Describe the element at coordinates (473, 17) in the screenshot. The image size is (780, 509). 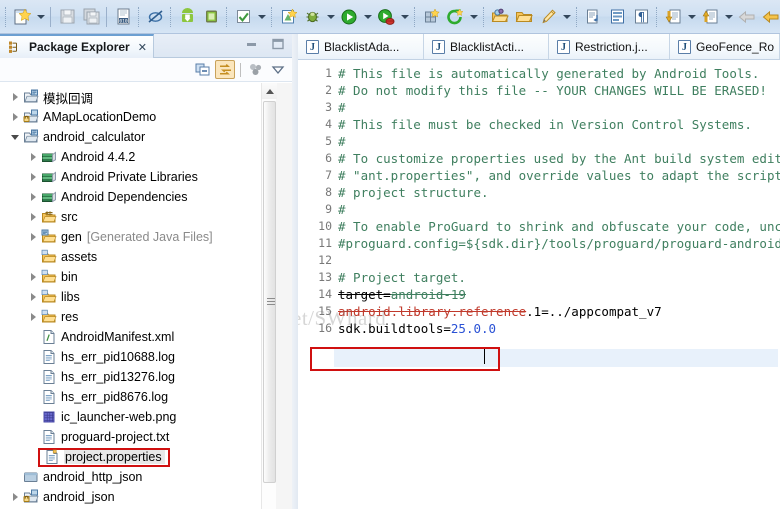
I see `external-tools-dropdown` at that location.